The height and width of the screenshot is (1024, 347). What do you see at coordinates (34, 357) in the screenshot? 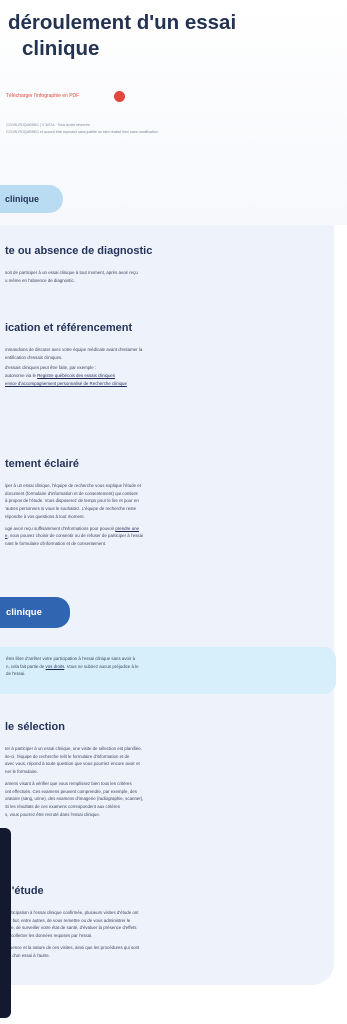
I see `text-line: entification d'essais cliniques.` at bounding box center [34, 357].